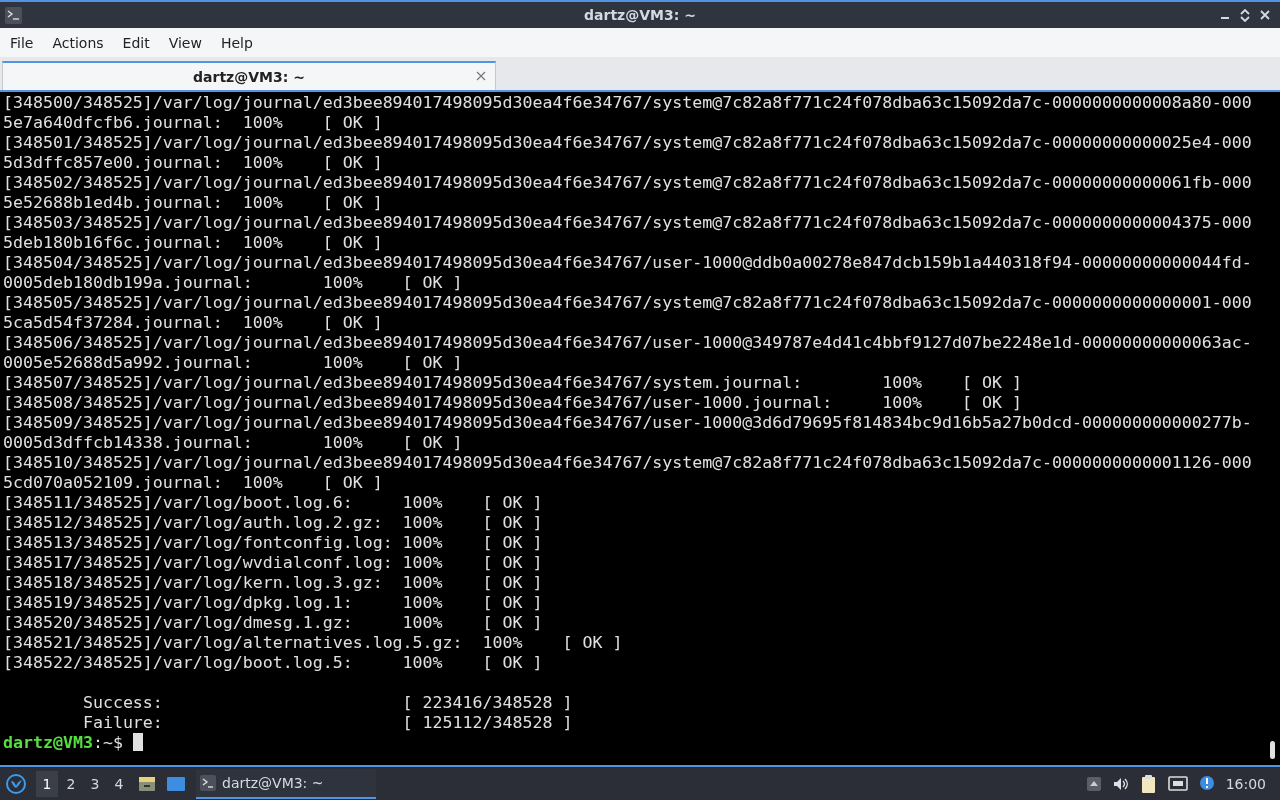  I want to click on terminal-line: 0005d3dffcb14338.journal: 100% [ OK ], so click(233, 443).